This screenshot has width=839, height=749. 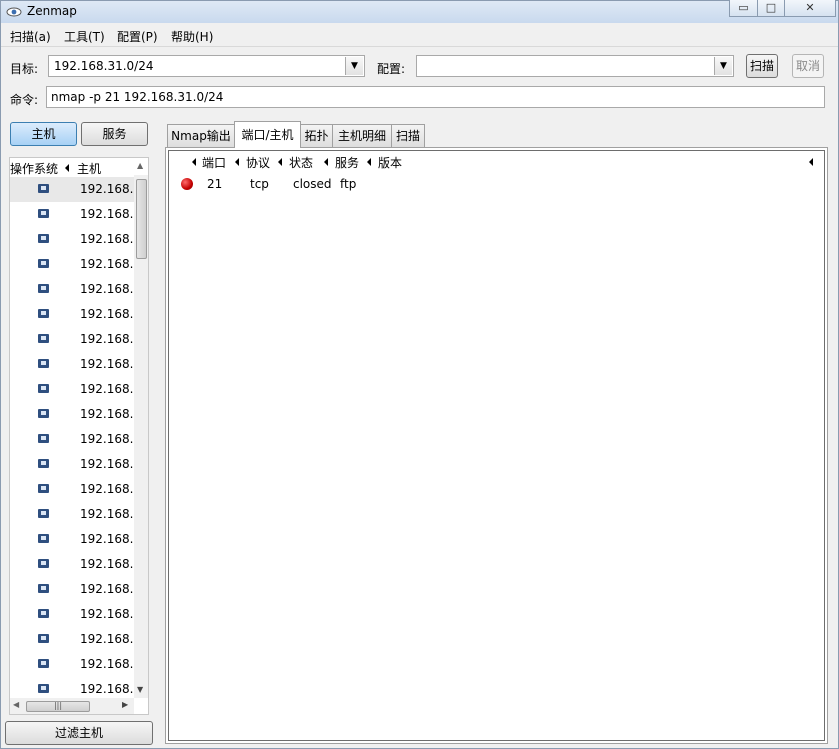 I want to click on host-list-vscrollbar: ▲ ▼, so click(x=141, y=429).